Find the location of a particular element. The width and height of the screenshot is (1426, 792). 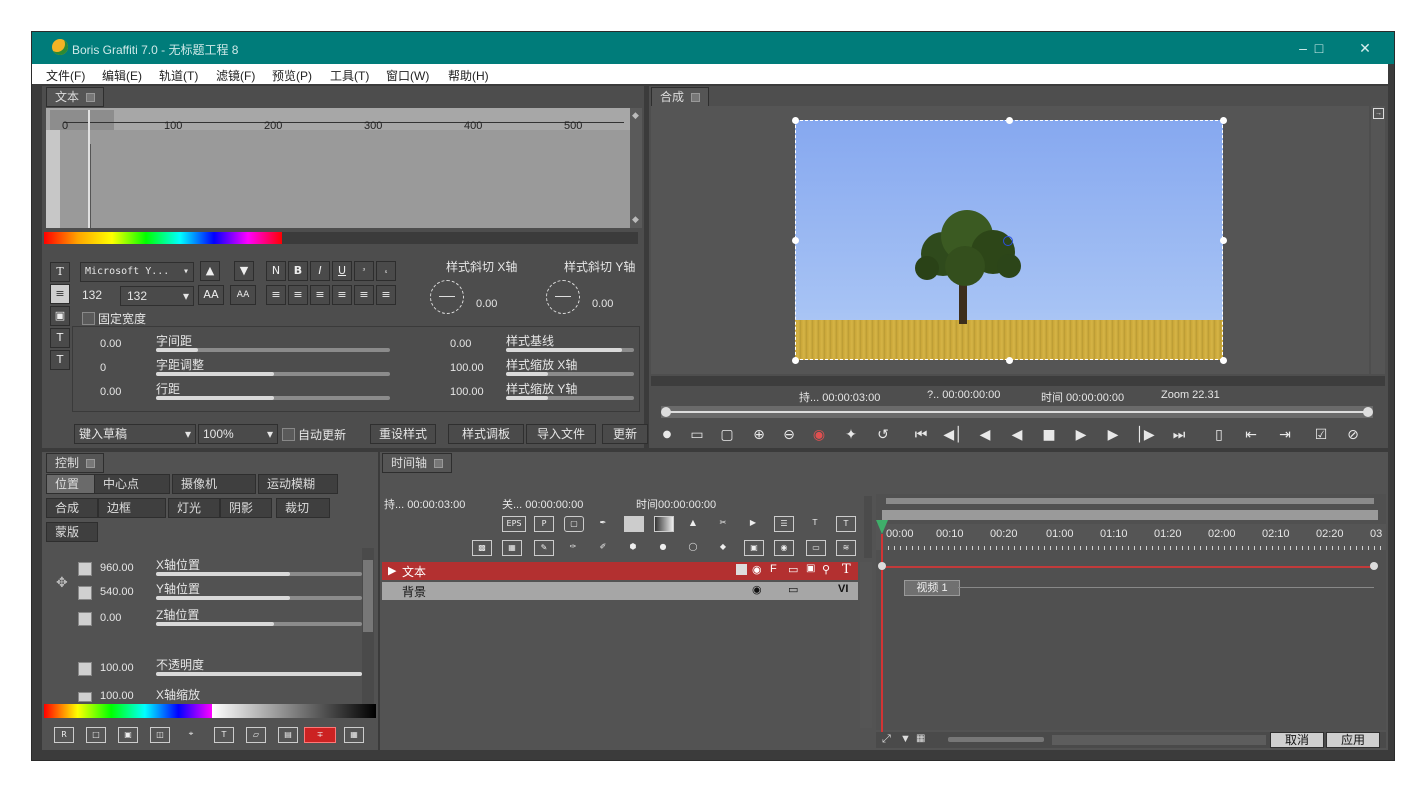

range-bar is located at coordinates (1130, 515).